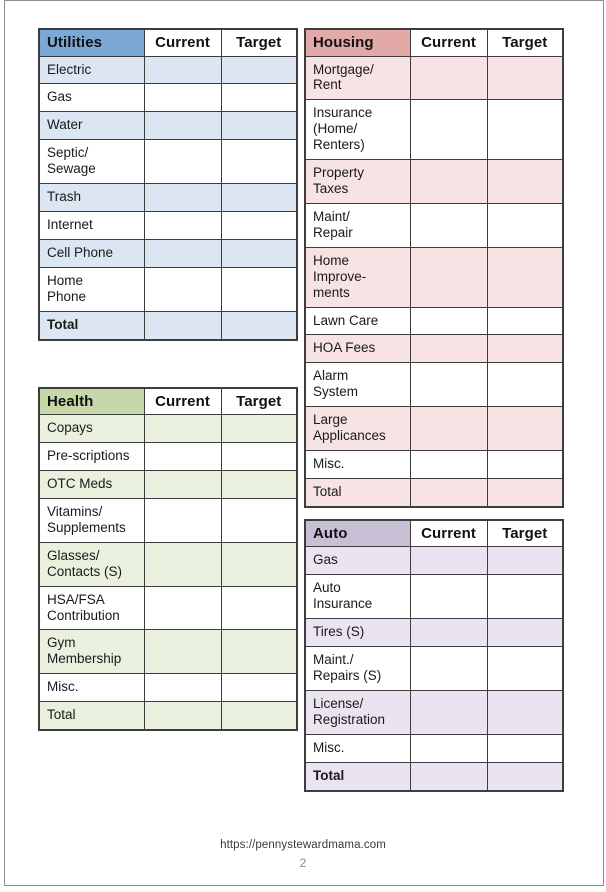 The image size is (606, 892). Describe the element at coordinates (91, 520) in the screenshot. I see `row-label: Vitamins/ Supplements` at that location.